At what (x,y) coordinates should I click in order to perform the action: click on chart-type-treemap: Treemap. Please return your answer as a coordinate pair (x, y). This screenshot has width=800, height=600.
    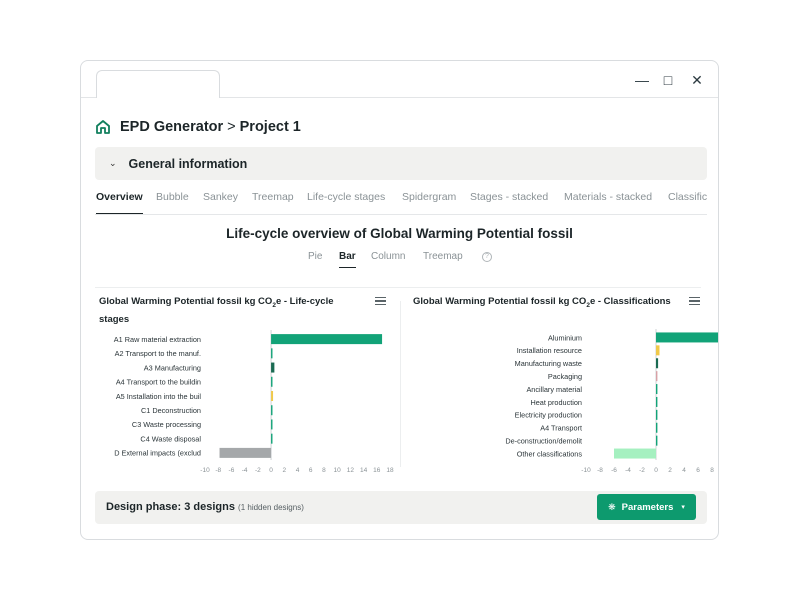
    Looking at the image, I should click on (443, 259).